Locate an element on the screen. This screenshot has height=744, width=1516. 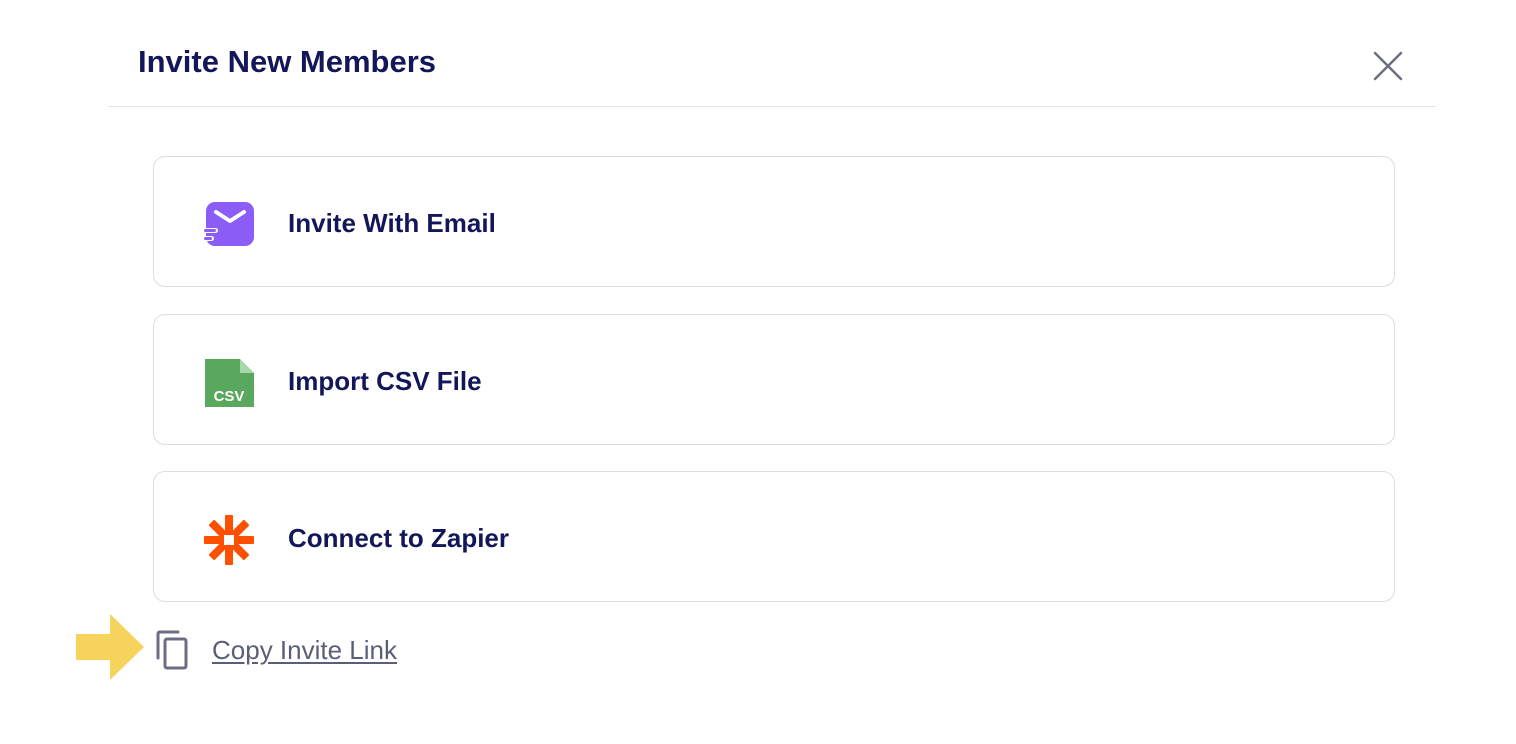
close-button is located at coordinates (1388, 66).